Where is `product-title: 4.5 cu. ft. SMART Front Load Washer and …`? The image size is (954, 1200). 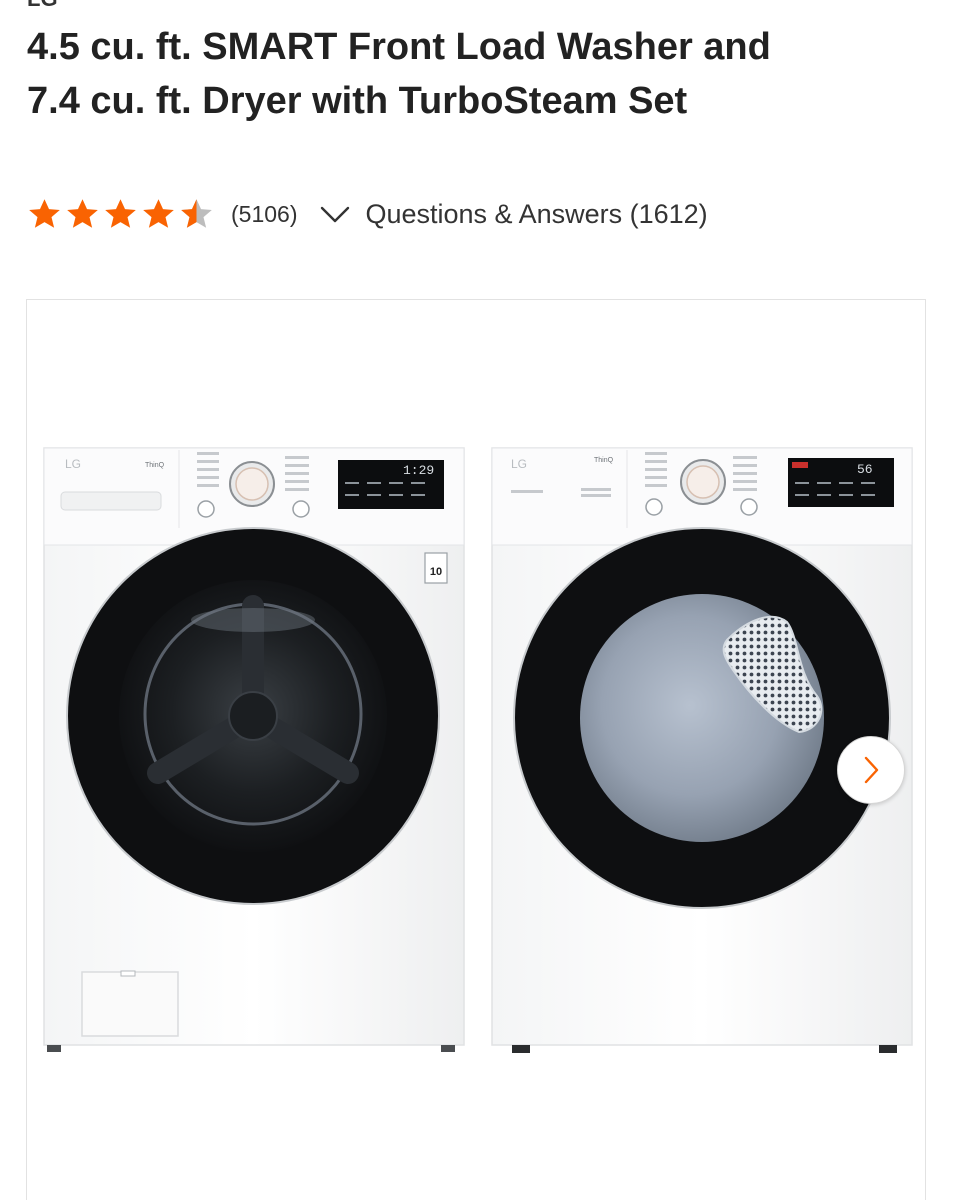 product-title: 4.5 cu. ft. SMART Front Load Washer and … is located at coordinates (399, 74).